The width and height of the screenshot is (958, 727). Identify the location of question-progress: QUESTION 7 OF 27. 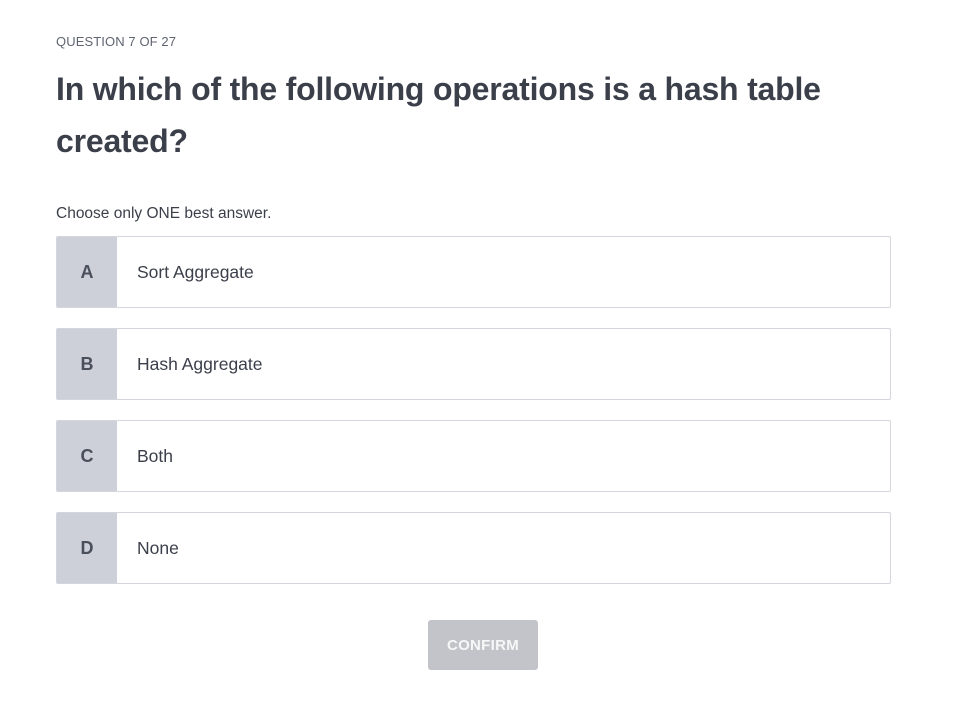
(116, 41).